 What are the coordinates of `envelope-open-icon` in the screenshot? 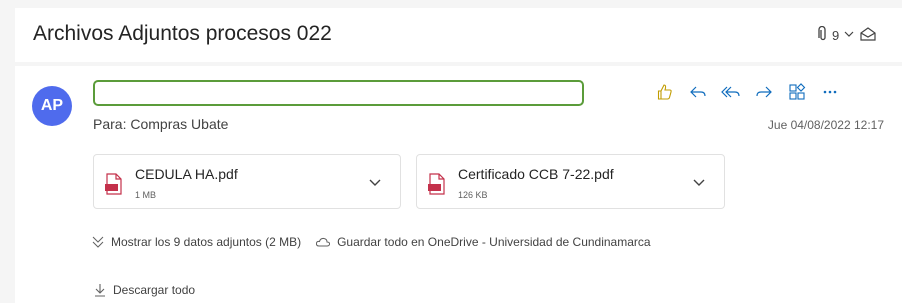 It's located at (868, 35).